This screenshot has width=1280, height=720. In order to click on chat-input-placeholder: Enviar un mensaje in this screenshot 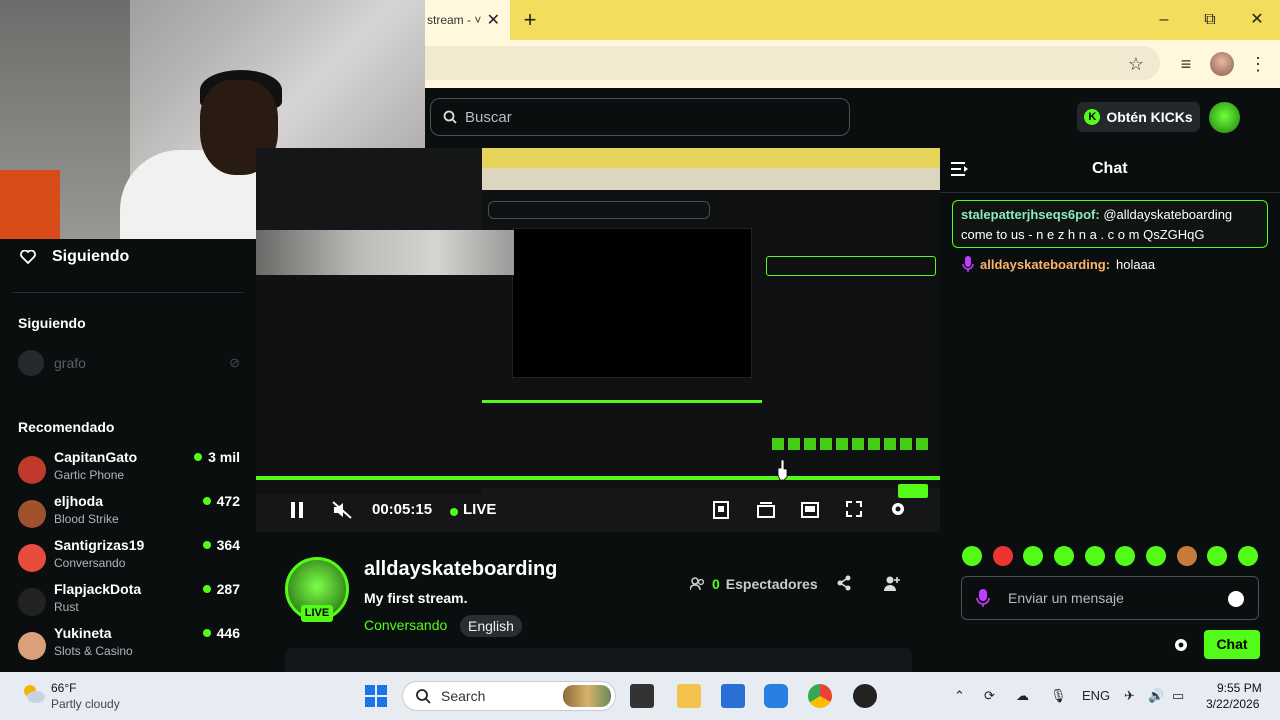, I will do `click(1066, 598)`.